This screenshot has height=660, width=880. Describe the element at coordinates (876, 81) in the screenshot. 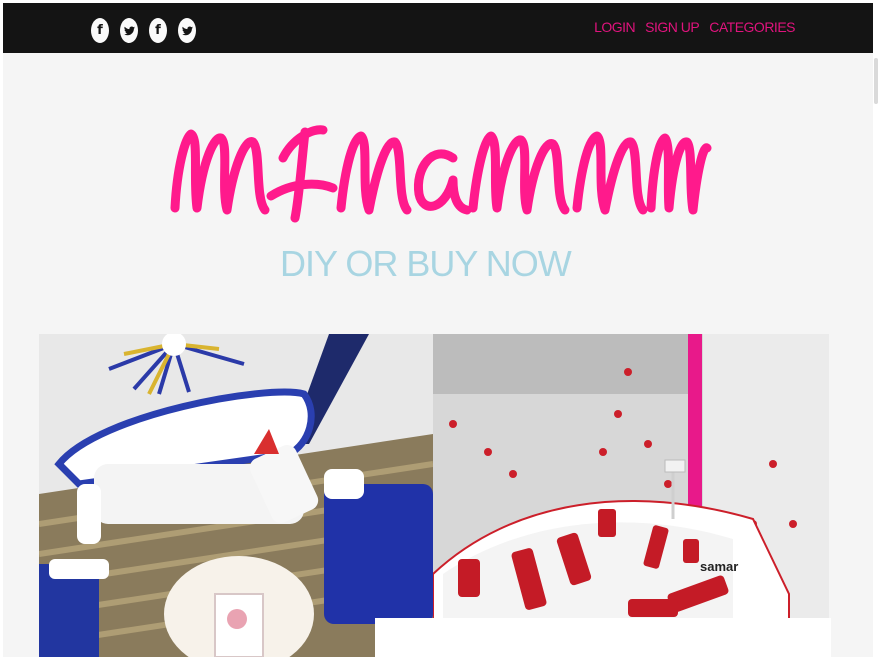

I see `scrollbar-thumb` at that location.